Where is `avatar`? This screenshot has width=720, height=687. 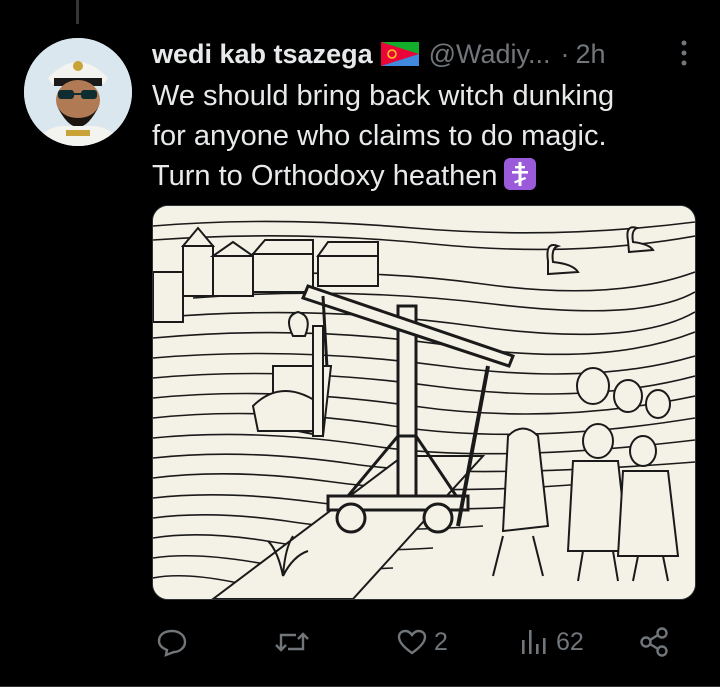
avatar is located at coordinates (78, 92).